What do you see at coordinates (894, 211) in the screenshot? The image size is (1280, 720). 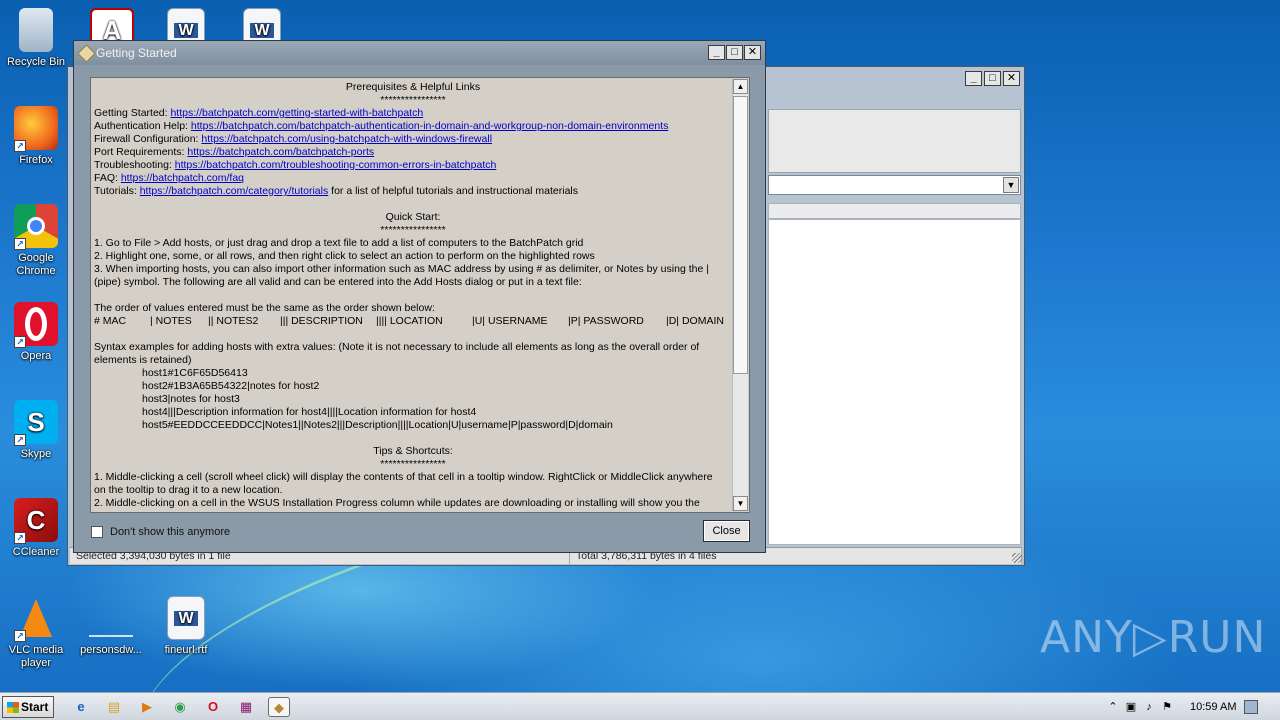 I see `list-header` at bounding box center [894, 211].